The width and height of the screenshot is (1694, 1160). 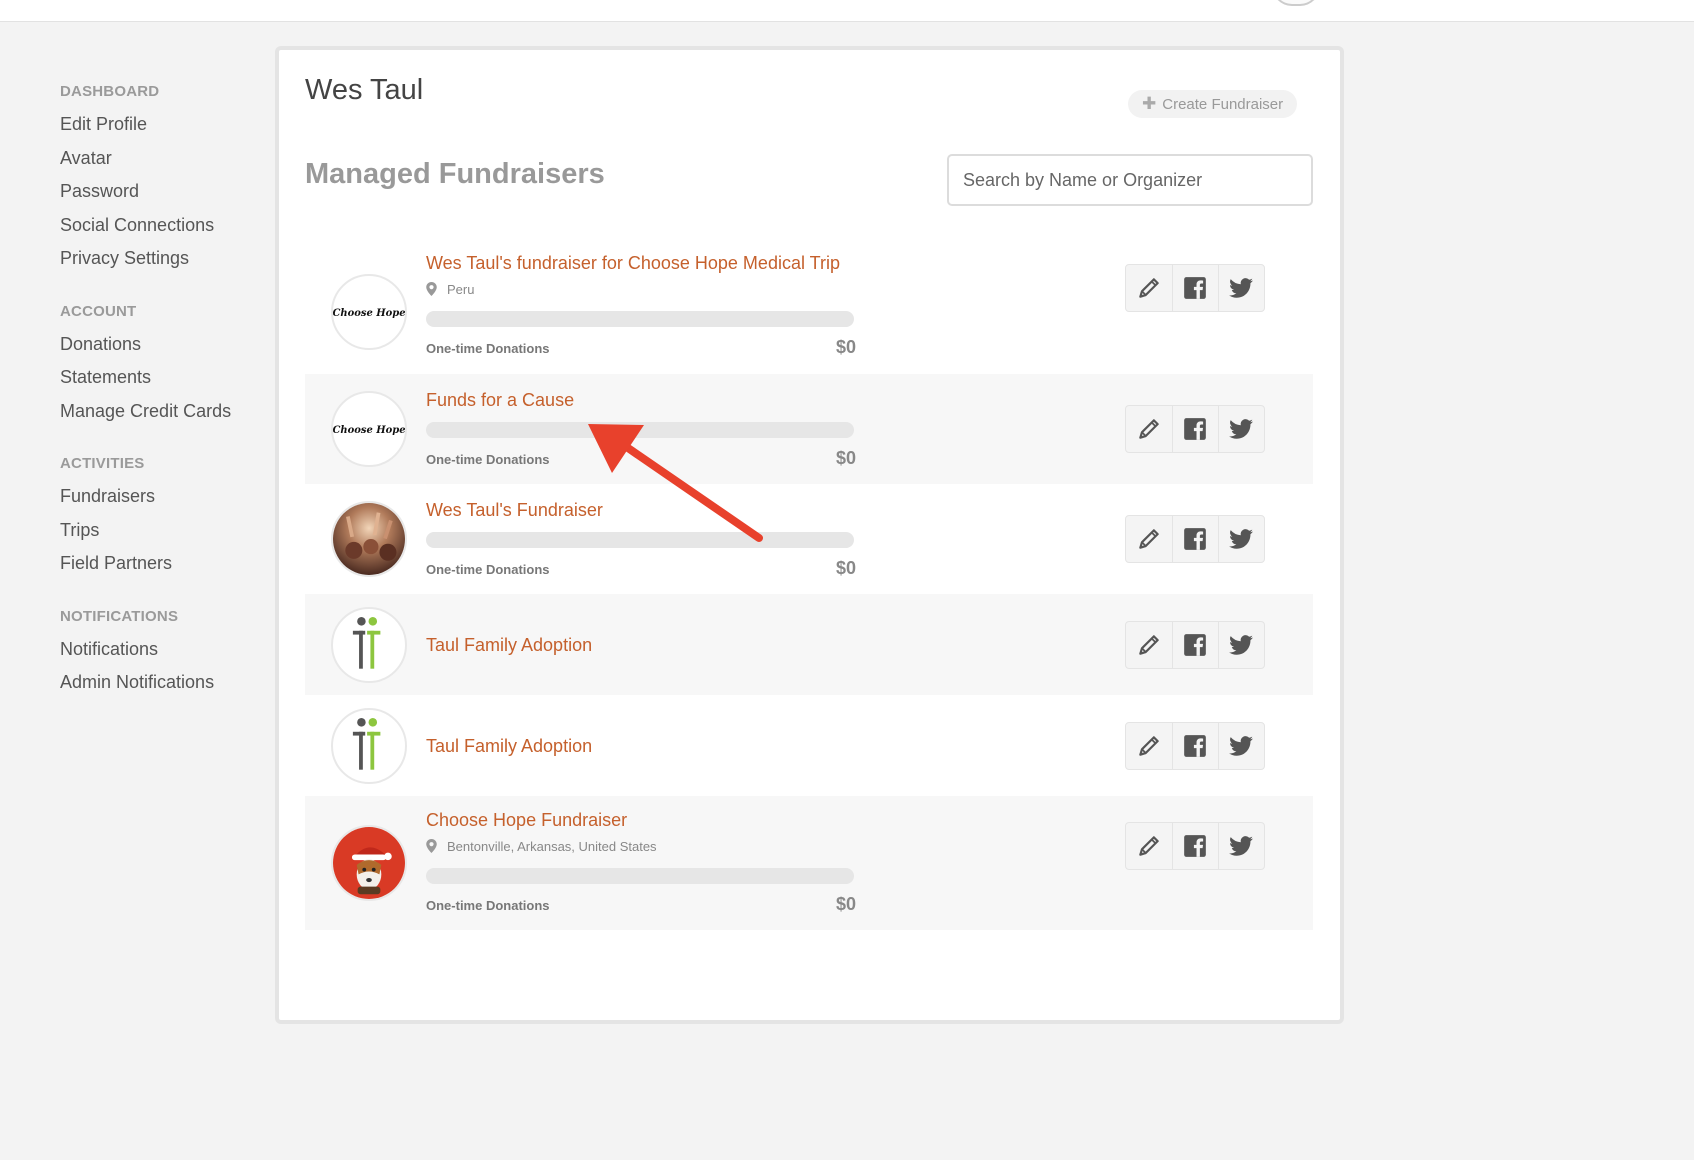 What do you see at coordinates (1223, 104) in the screenshot?
I see `create-fundraiser-label: Create Fundraiser` at bounding box center [1223, 104].